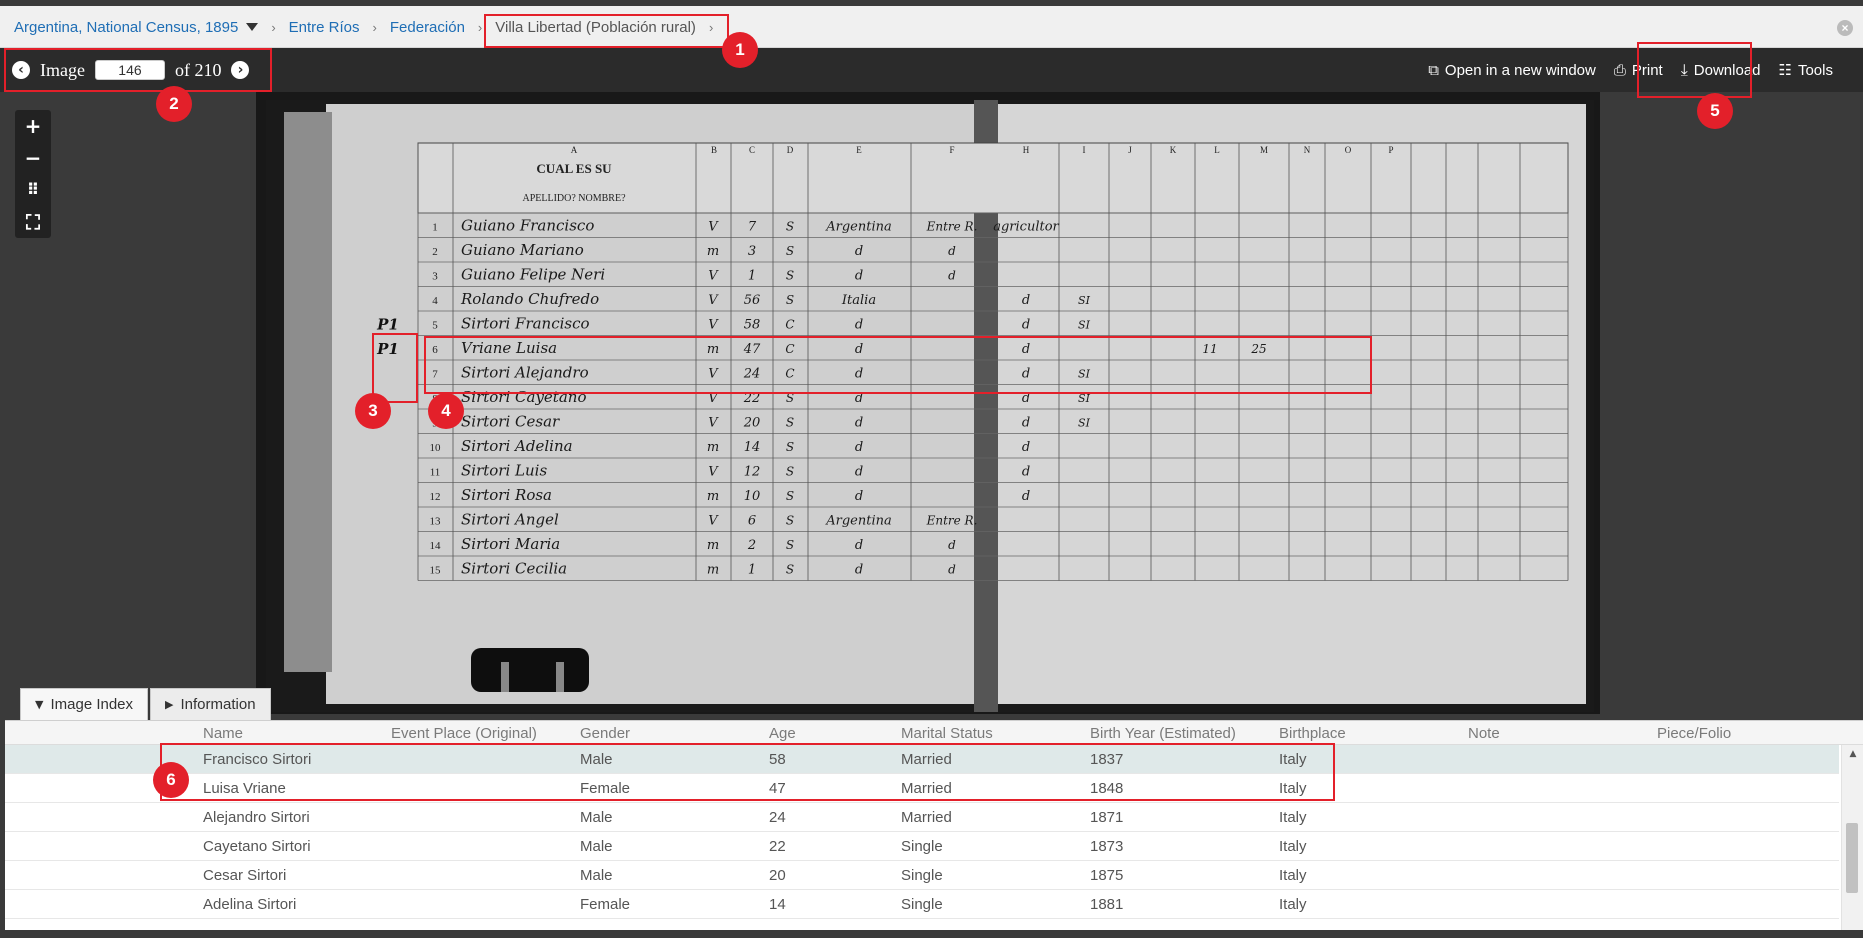 This screenshot has width=1863, height=938. Describe the element at coordinates (126, 27) in the screenshot. I see `breadcrumb-collection-link: Argentina, National Census, 1895` at that location.